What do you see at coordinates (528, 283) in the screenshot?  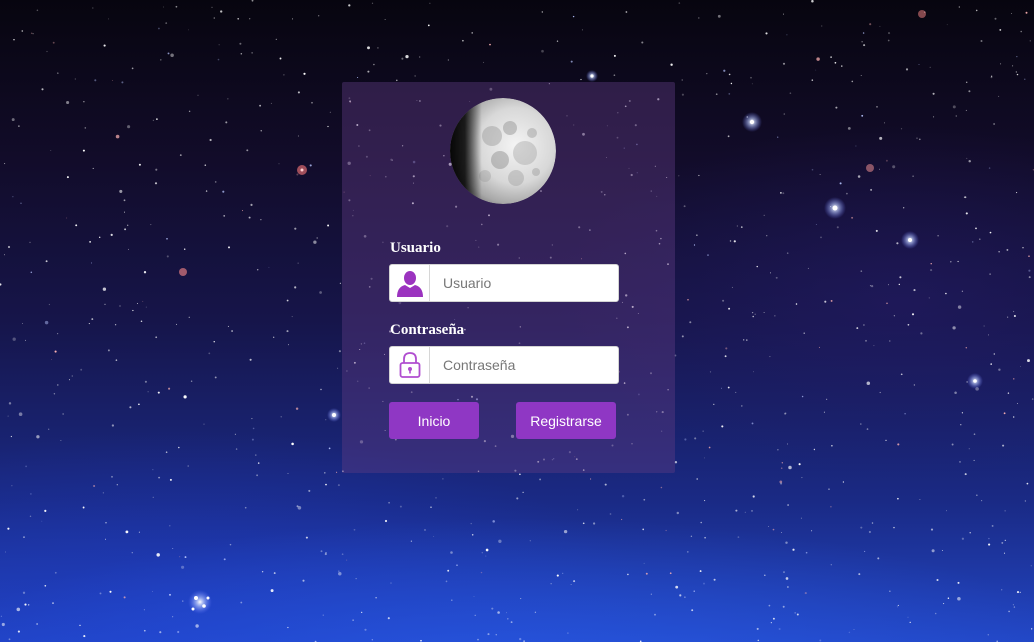 I see `username-input` at bounding box center [528, 283].